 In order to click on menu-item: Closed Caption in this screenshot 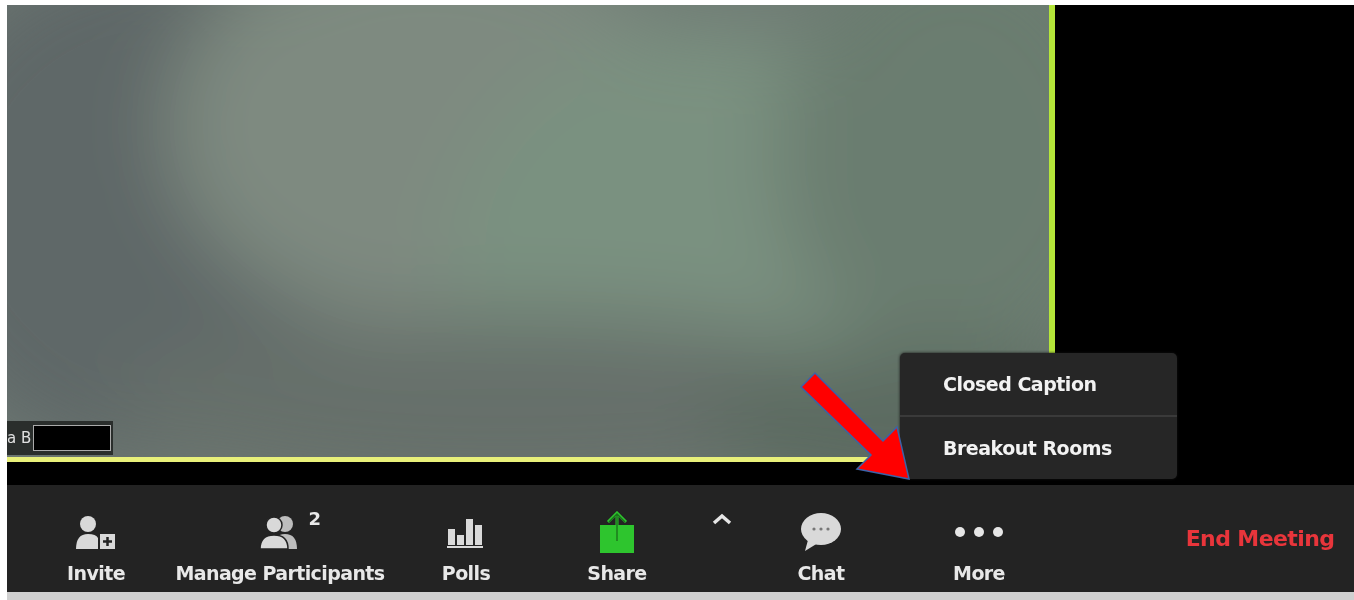, I will do `click(1038, 384)`.